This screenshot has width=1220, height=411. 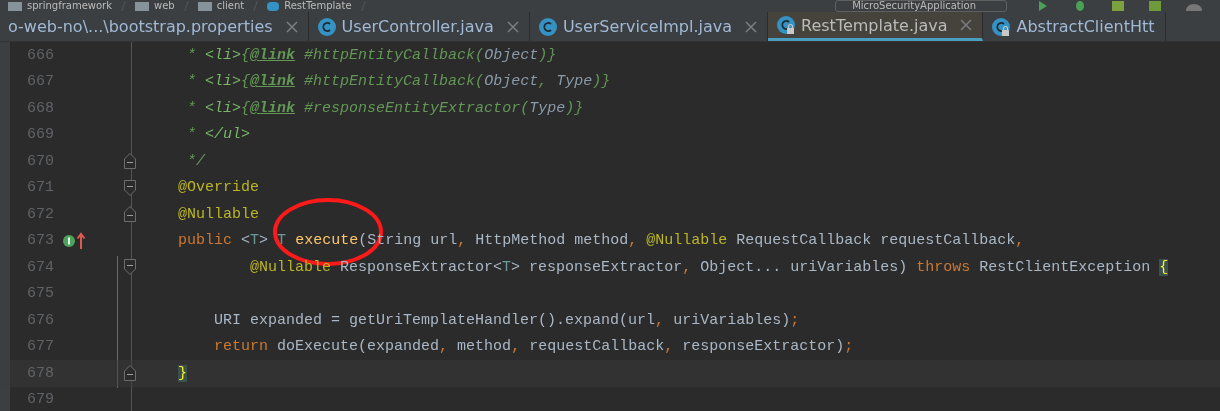 I want to click on editor-tab: UserController.java, so click(x=419, y=26).